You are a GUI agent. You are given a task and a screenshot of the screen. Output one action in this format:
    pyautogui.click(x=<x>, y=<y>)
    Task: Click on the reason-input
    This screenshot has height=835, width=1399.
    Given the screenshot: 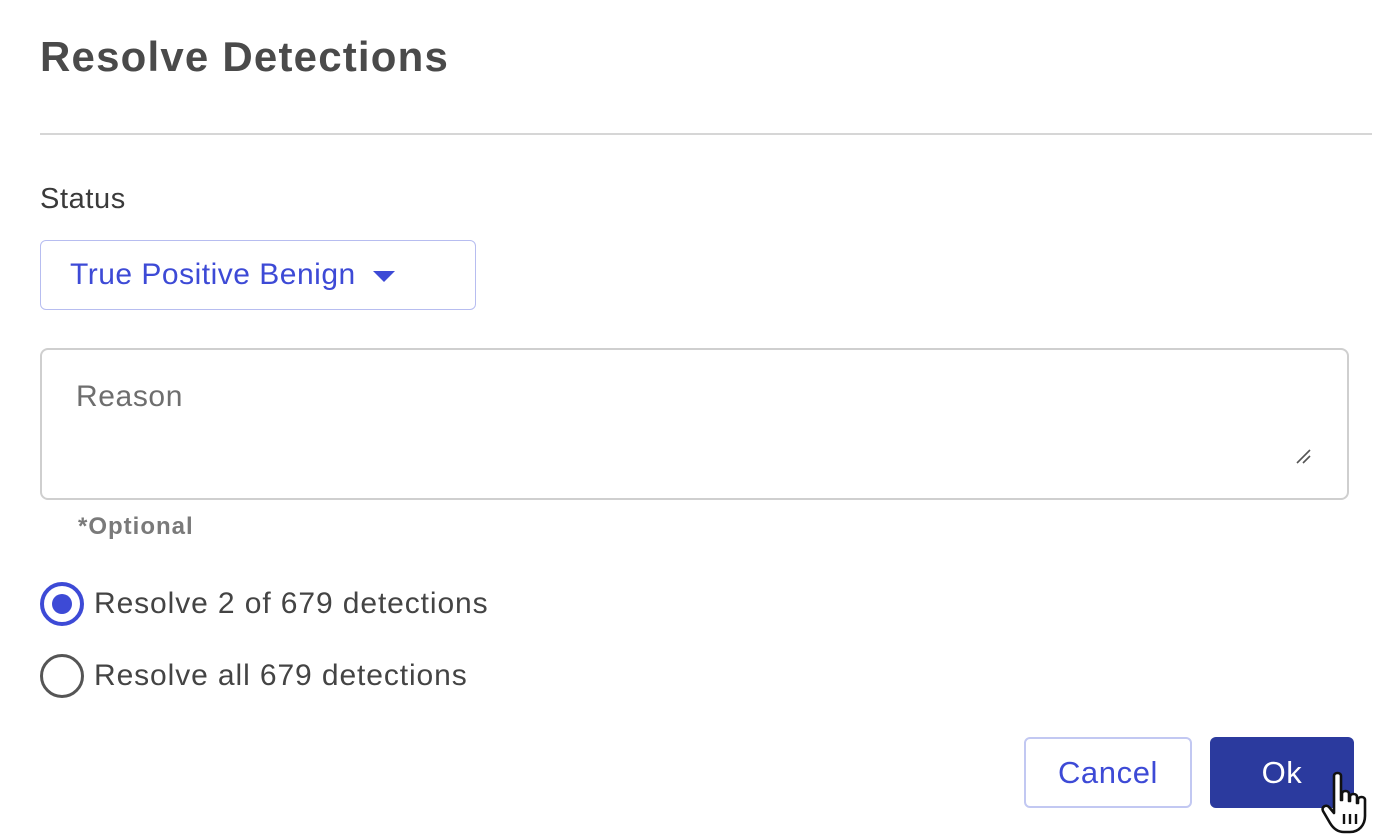 What is the action you would take?
    pyautogui.click(x=676, y=425)
    